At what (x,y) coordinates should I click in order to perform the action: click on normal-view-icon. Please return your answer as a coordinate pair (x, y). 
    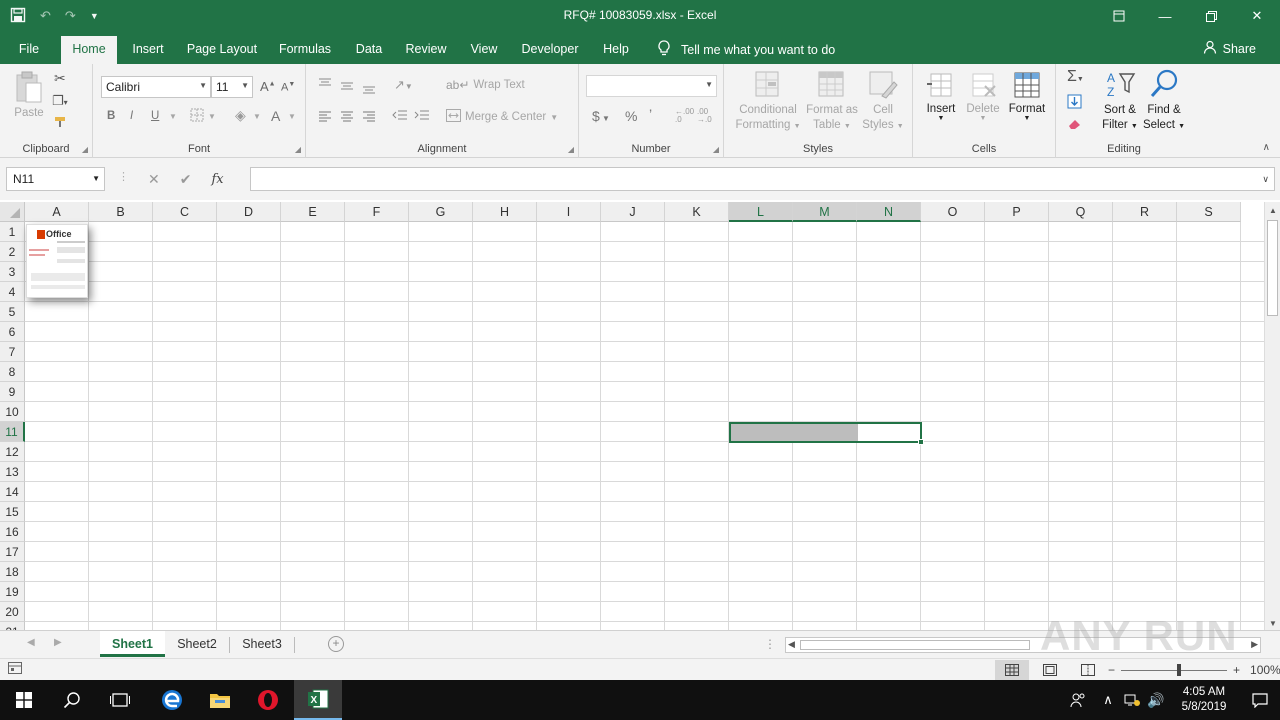
    Looking at the image, I should click on (1012, 670).